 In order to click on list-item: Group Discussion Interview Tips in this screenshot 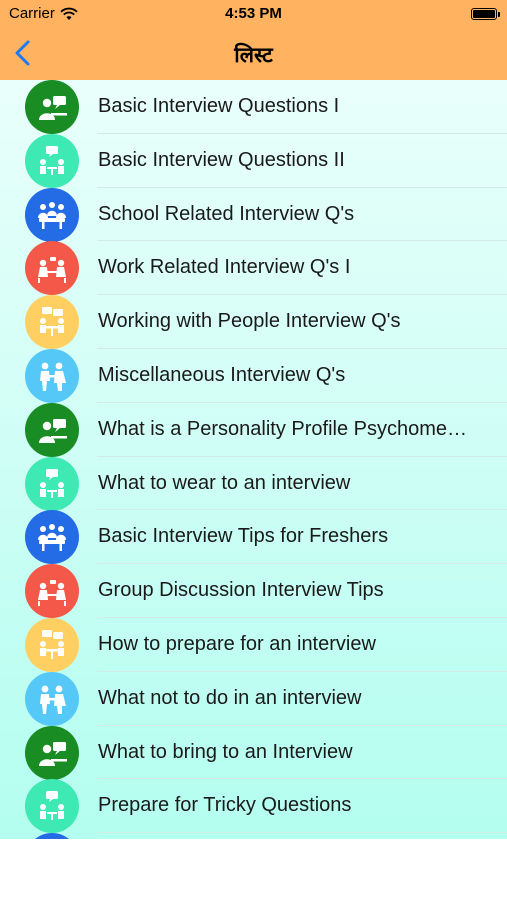, I will do `click(253, 591)`.